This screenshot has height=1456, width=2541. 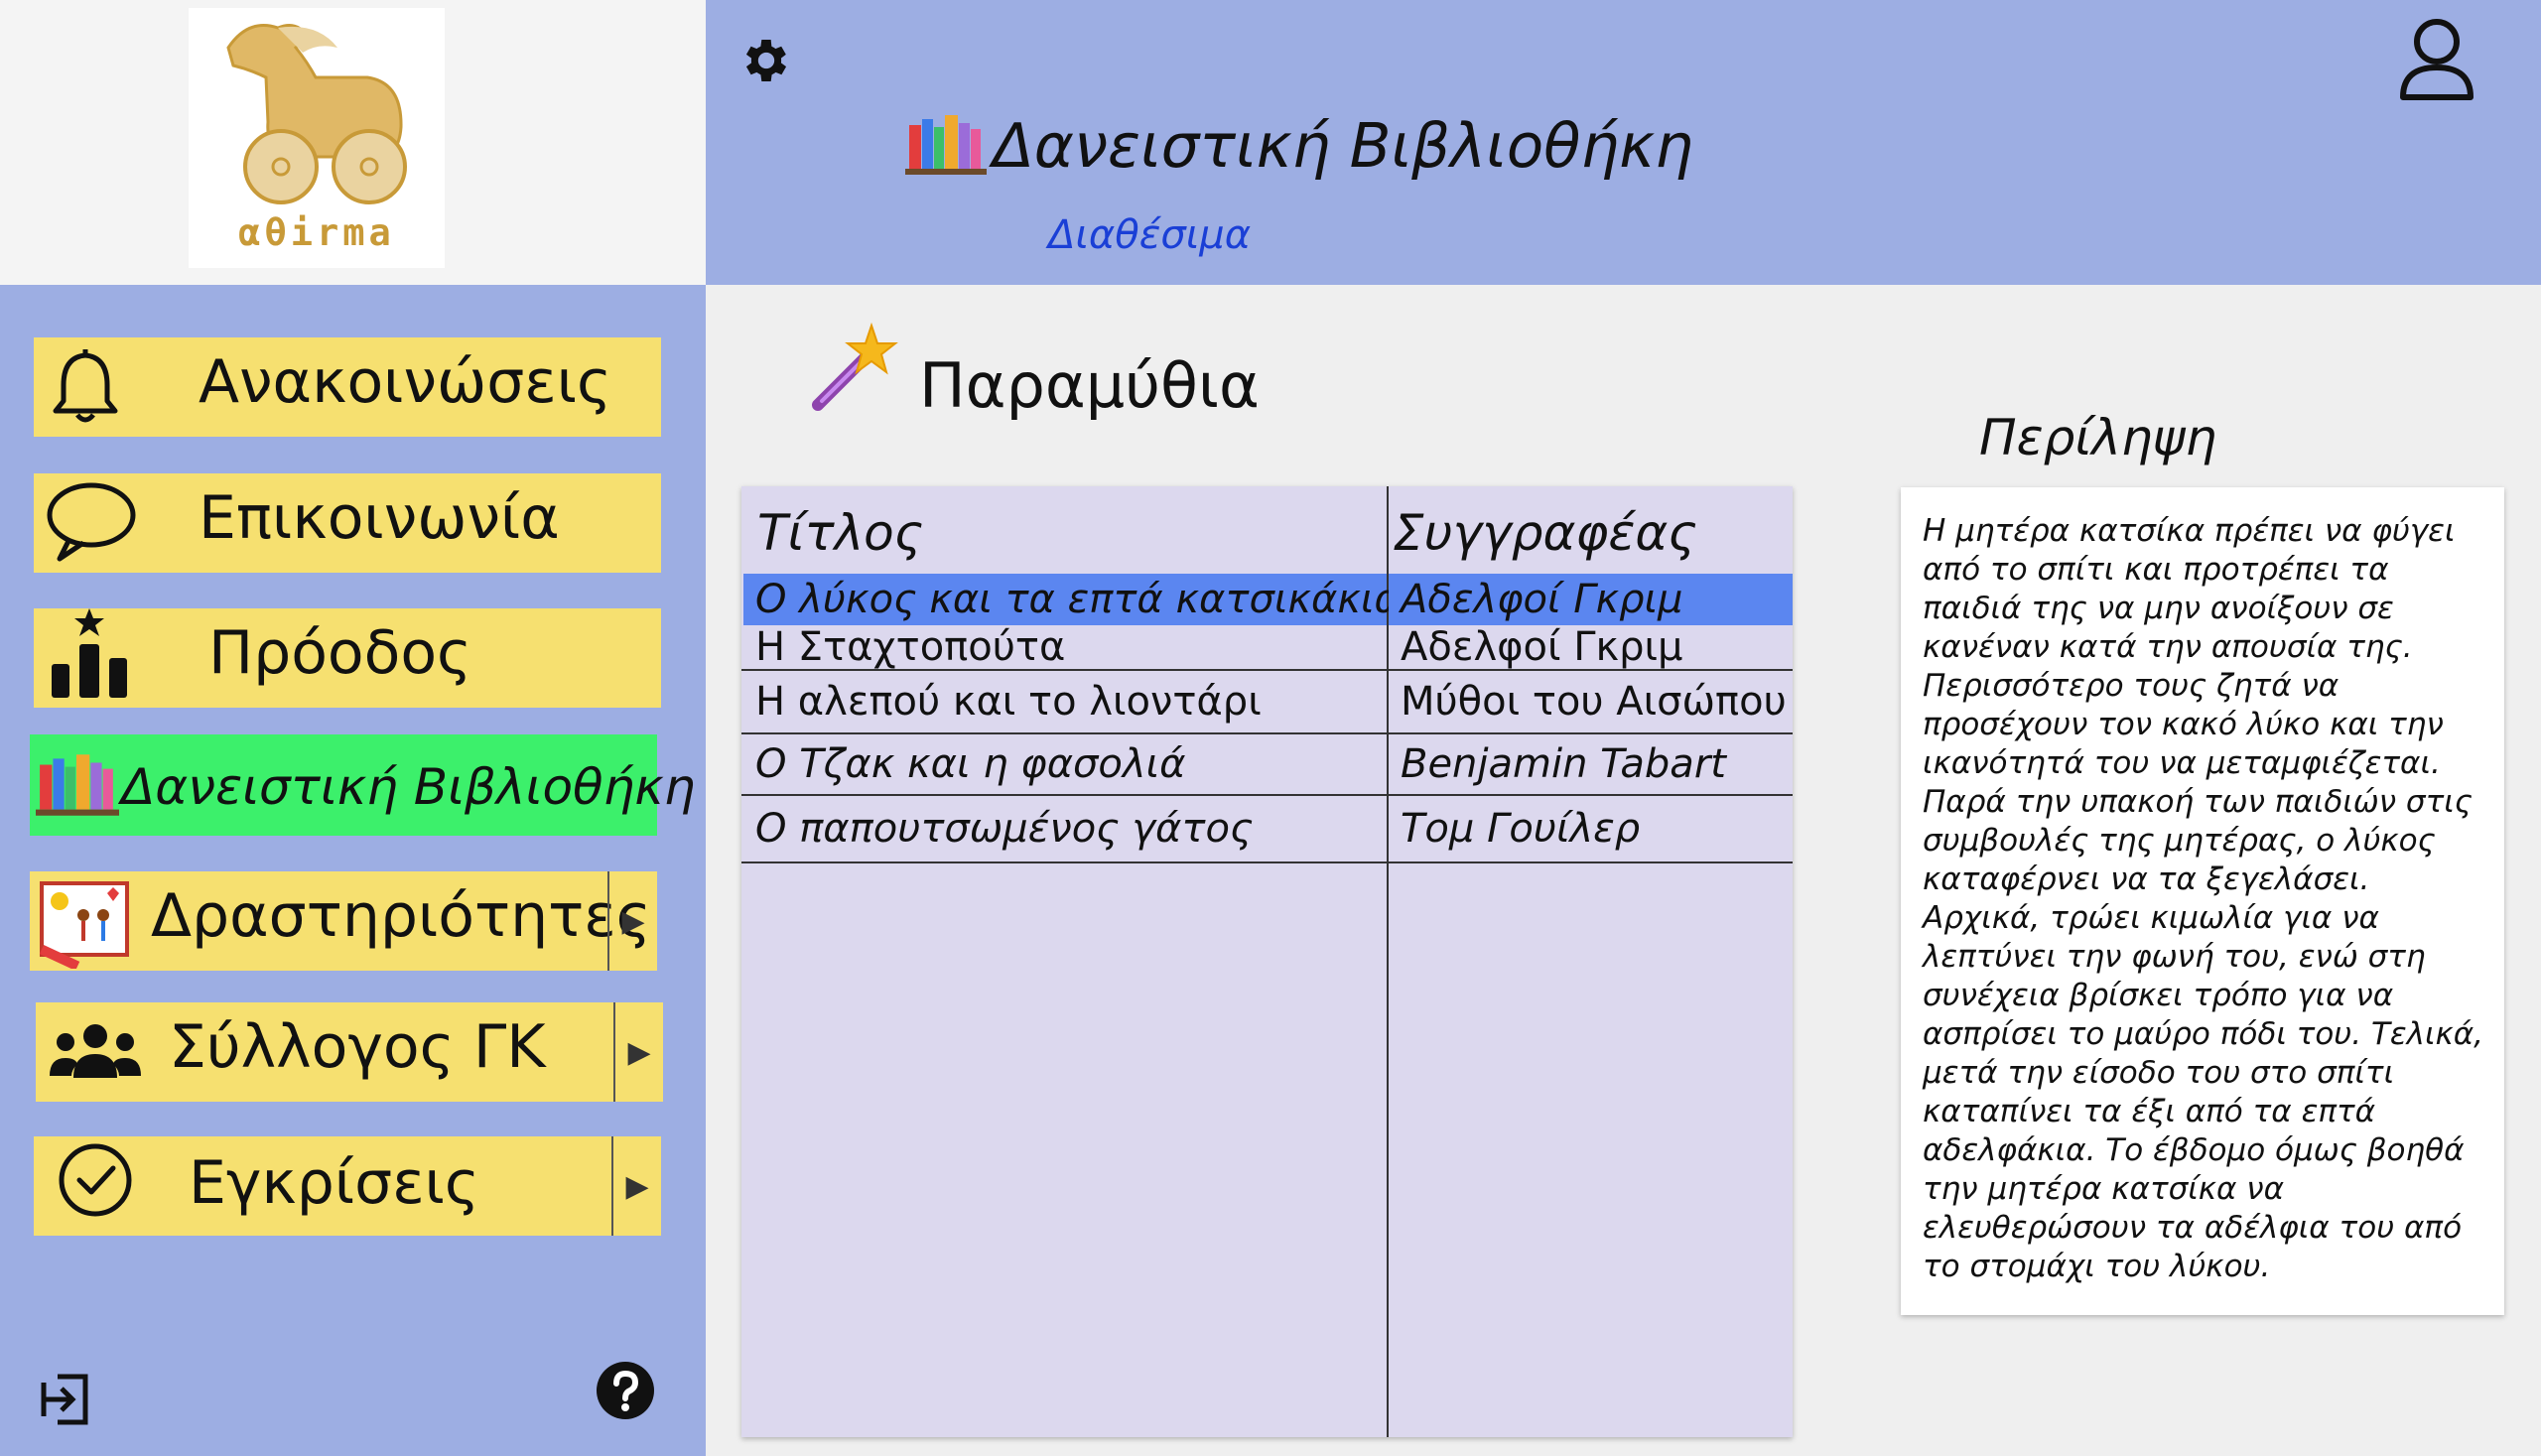 What do you see at coordinates (85, 389) in the screenshot?
I see `bell-icon` at bounding box center [85, 389].